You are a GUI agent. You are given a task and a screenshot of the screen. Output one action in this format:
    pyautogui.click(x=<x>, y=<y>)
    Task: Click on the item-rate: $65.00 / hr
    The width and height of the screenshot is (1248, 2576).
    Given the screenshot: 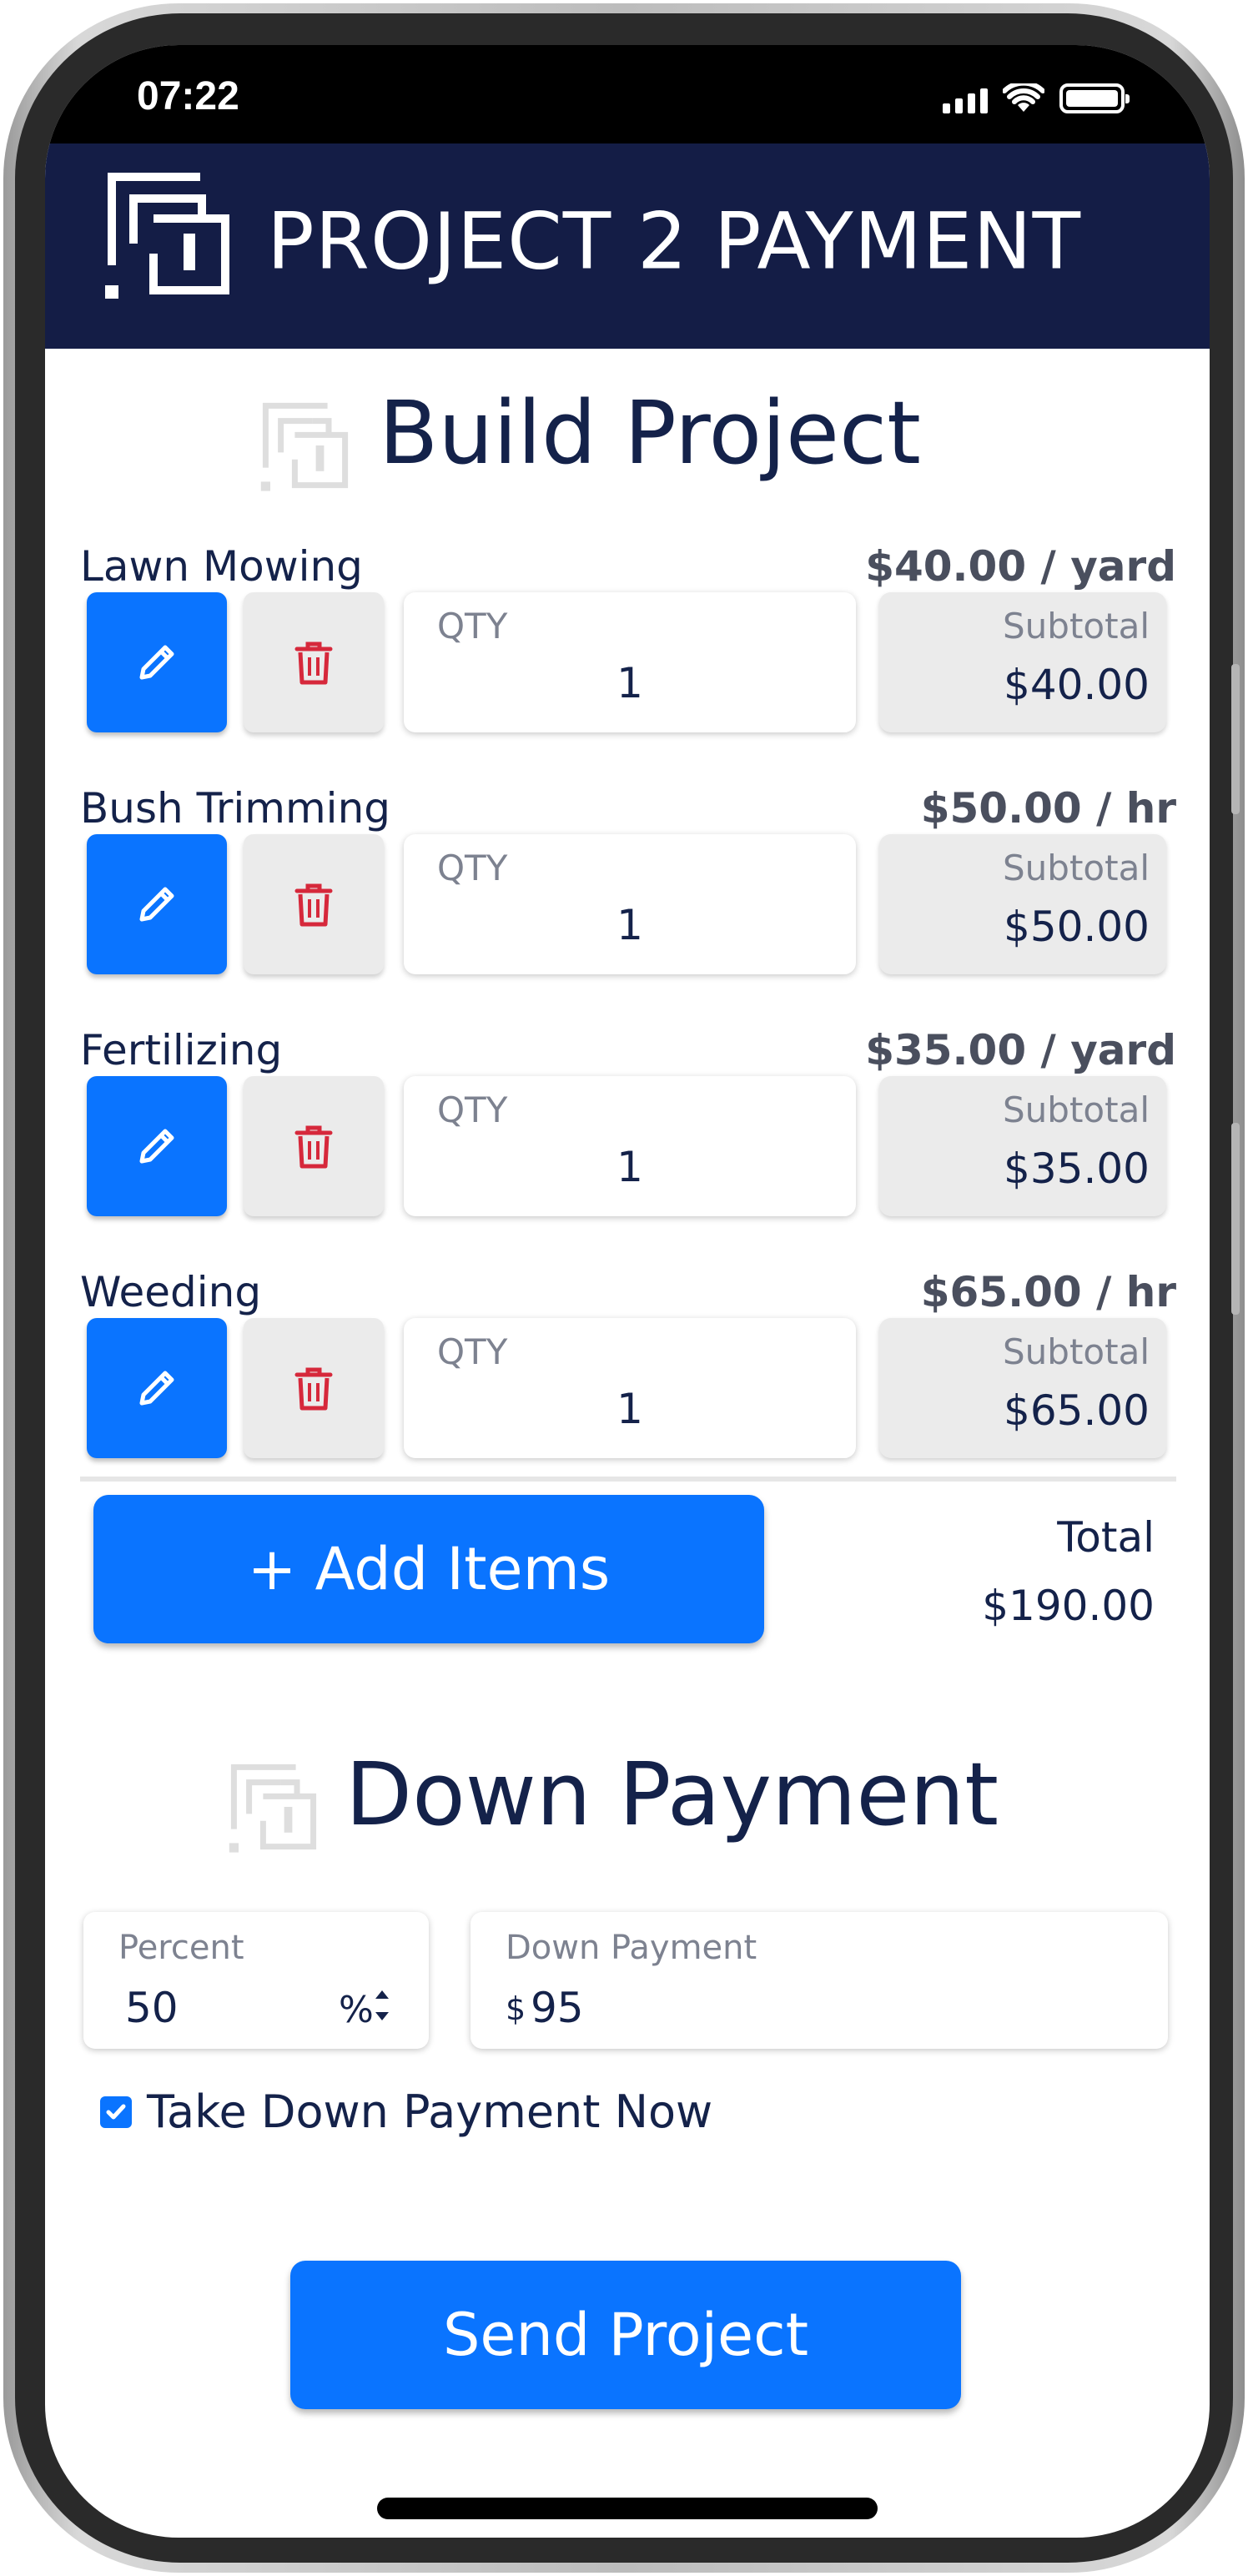 What is the action you would take?
    pyautogui.click(x=1048, y=1292)
    